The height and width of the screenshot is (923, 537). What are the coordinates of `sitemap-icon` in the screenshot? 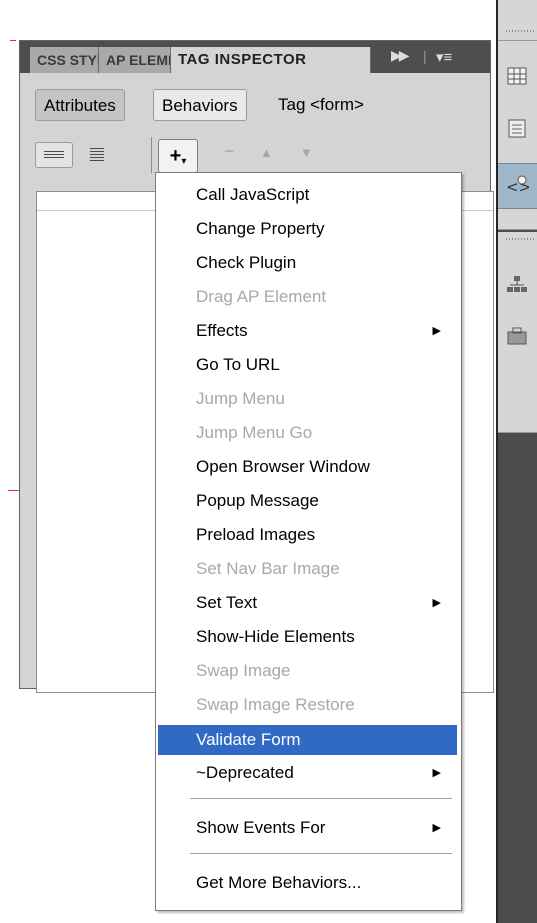 It's located at (517, 284).